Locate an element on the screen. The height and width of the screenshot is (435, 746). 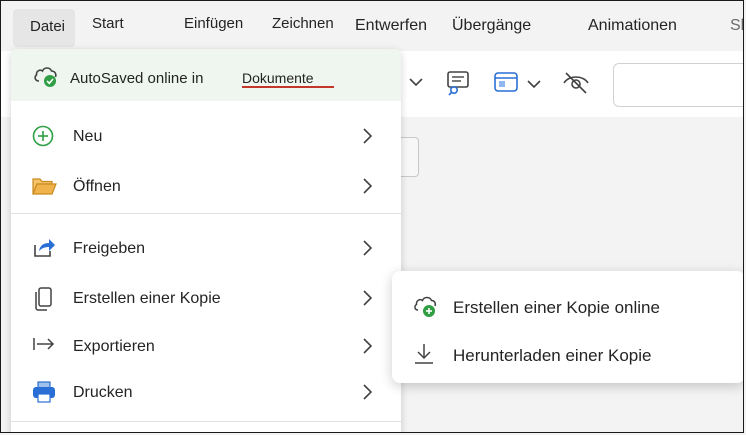
export-arrow-icon is located at coordinates (44, 344).